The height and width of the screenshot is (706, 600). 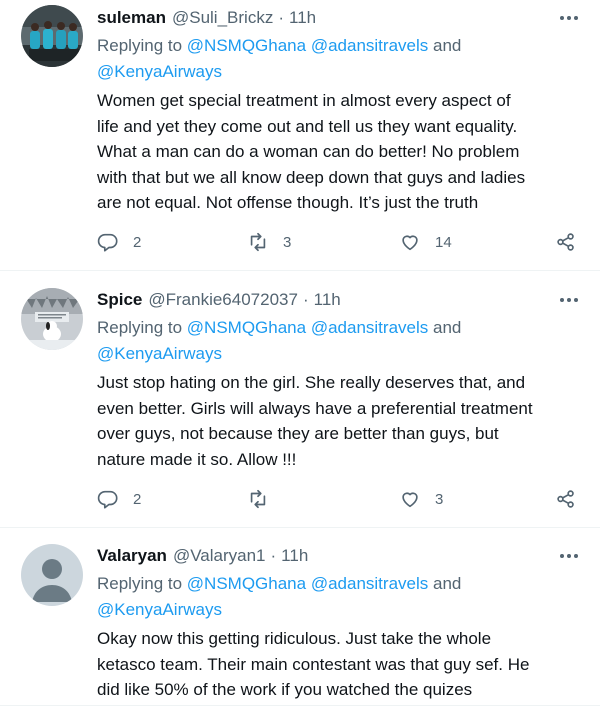 What do you see at coordinates (421, 499) in the screenshot?
I see `like-button: 3` at bounding box center [421, 499].